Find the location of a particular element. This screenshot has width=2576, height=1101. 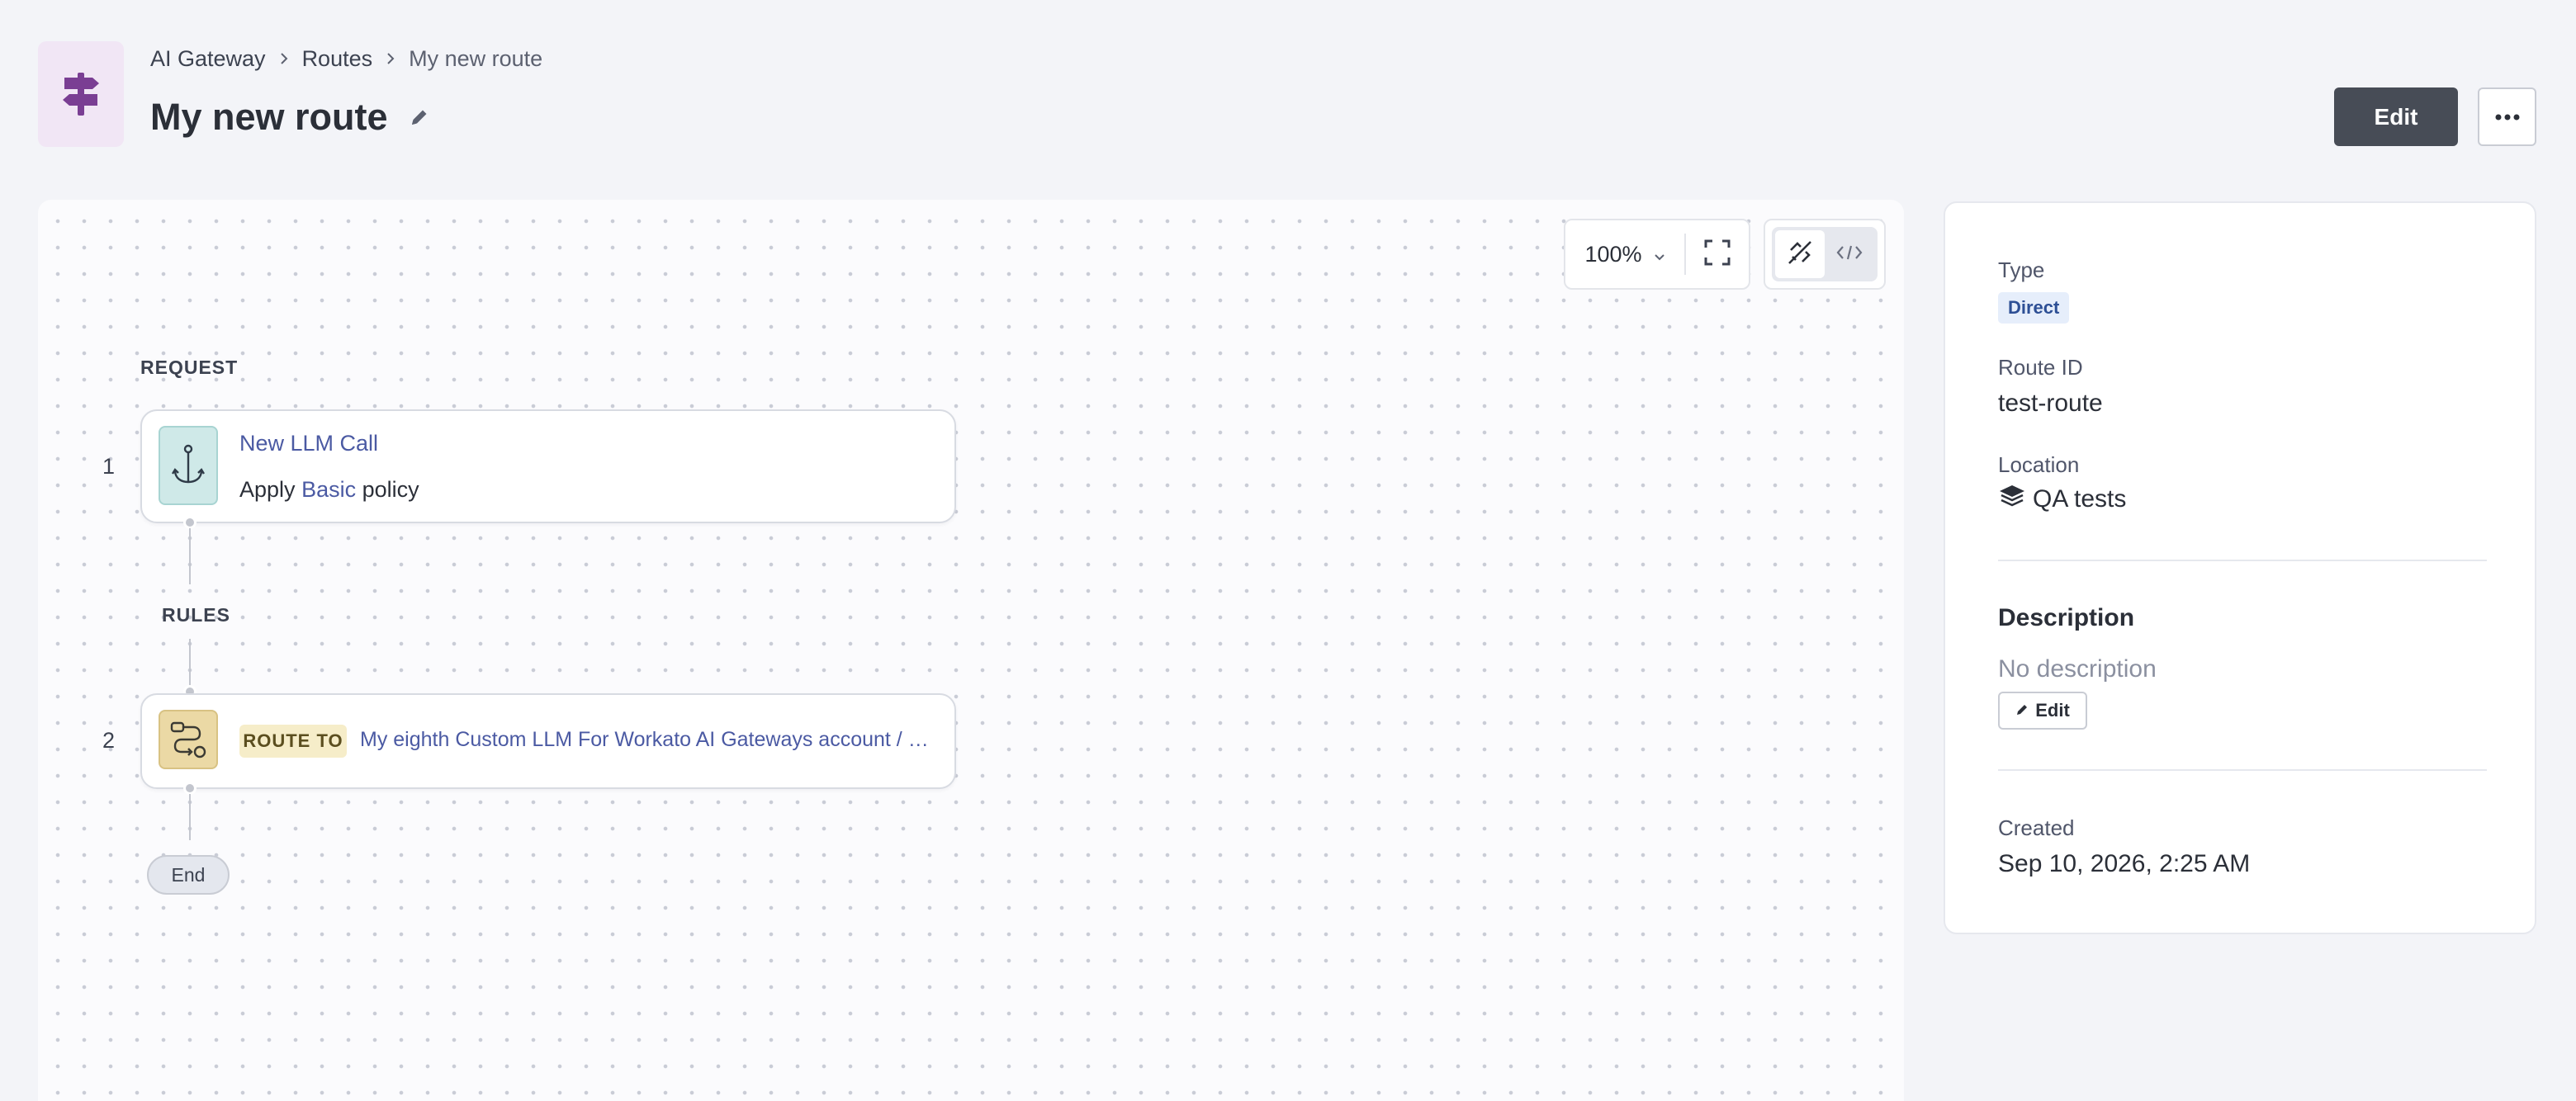

more-horizontal-icon is located at coordinates (2507, 117).